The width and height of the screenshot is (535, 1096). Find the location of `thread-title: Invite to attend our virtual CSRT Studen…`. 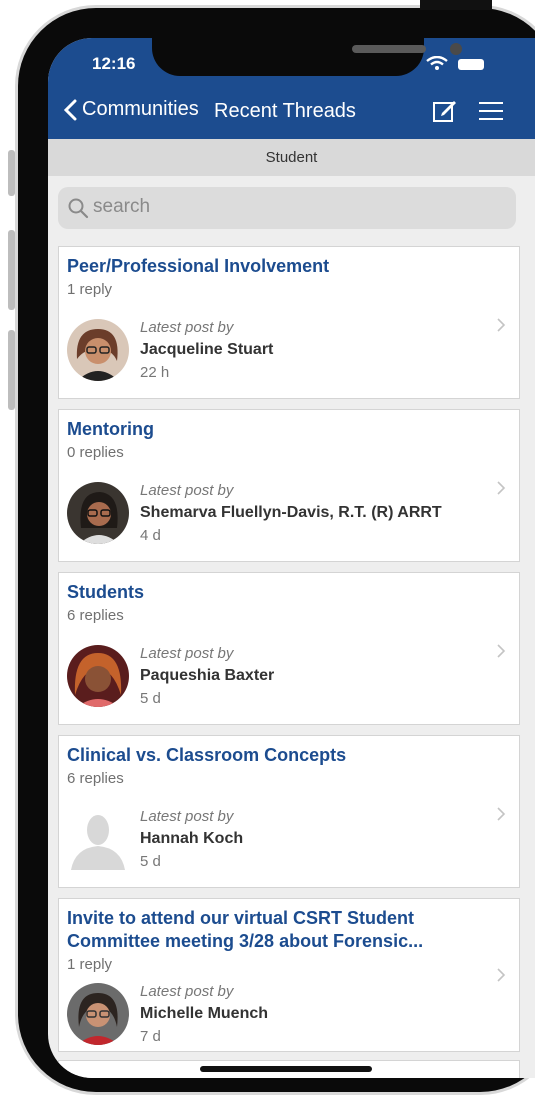

thread-title: Invite to attend our virtual CSRT Studen… is located at coordinates (277, 930).